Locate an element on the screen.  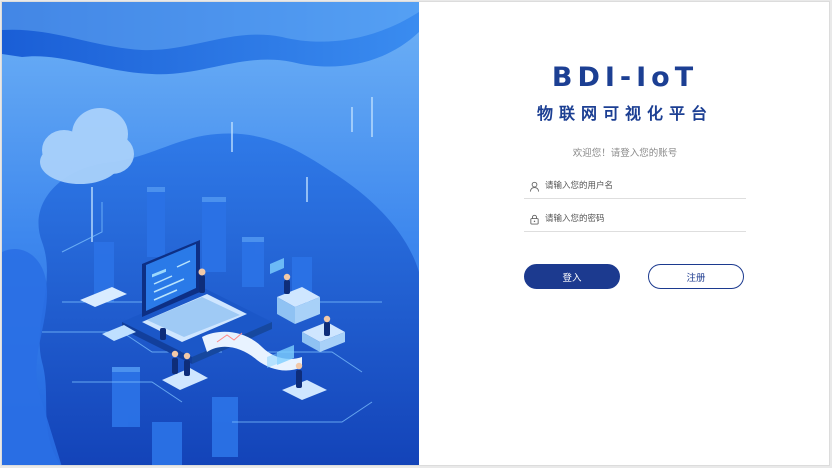
register-button: 注册 is located at coordinates (696, 276).